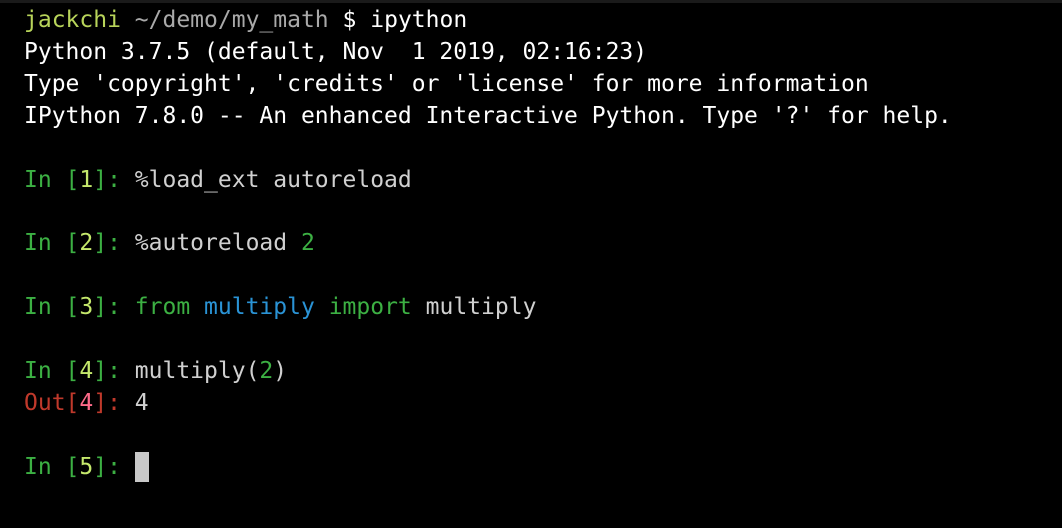 This screenshot has height=528, width=1062. I want to click on cell-code: multiply(, so click(197, 371).